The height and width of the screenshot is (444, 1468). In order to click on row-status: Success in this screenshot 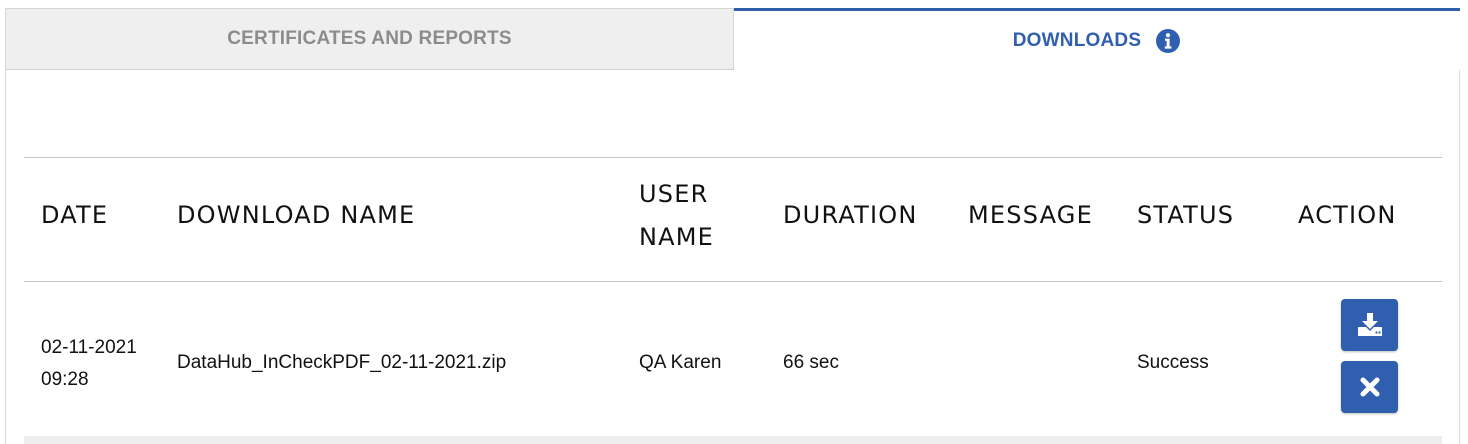, I will do `click(1173, 362)`.